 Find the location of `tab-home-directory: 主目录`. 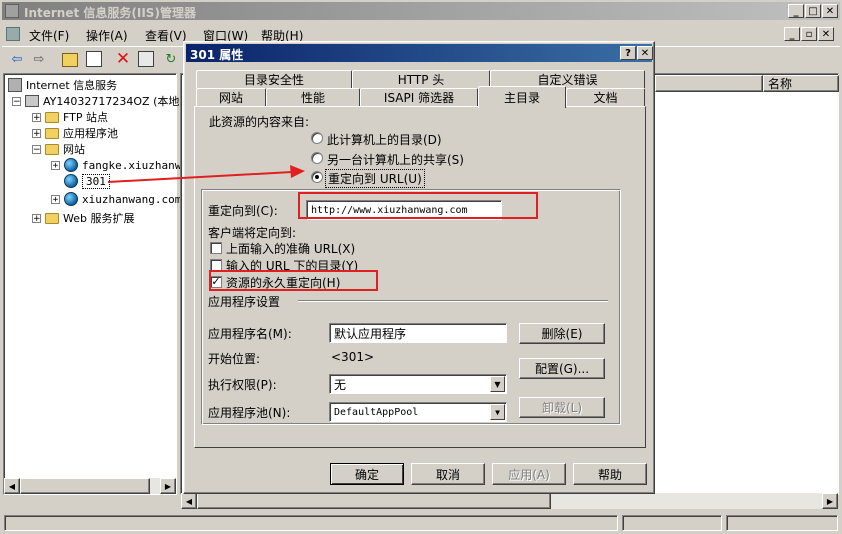

tab-home-directory: 主目录 is located at coordinates (522, 97).